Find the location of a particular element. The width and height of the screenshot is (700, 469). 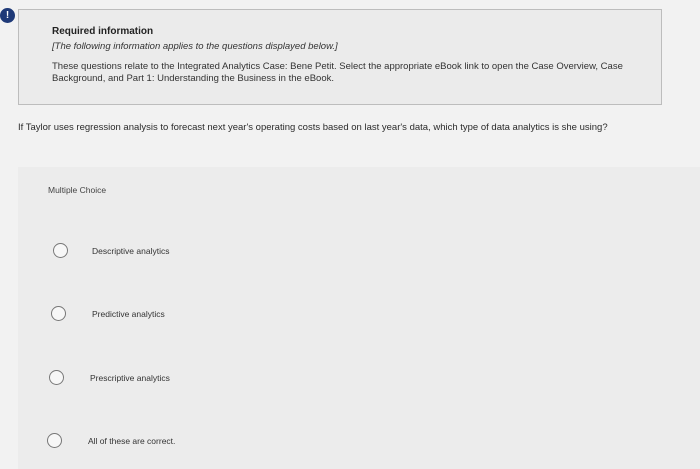

choice-option-descriptive: Descriptive analytics is located at coordinates (111, 250).